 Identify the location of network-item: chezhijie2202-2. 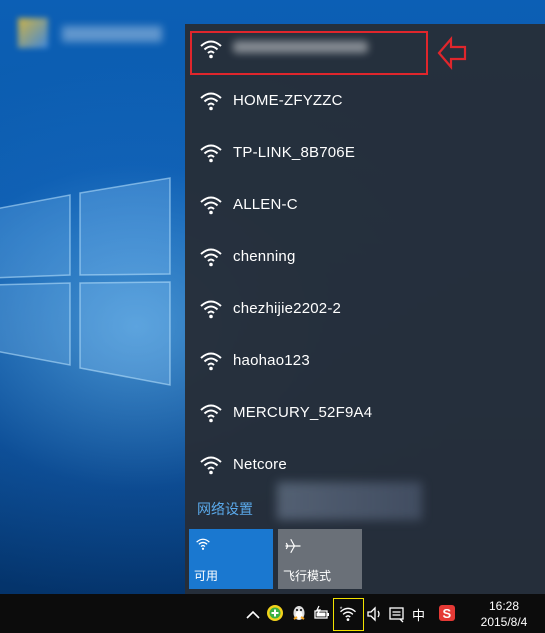
(365, 310).